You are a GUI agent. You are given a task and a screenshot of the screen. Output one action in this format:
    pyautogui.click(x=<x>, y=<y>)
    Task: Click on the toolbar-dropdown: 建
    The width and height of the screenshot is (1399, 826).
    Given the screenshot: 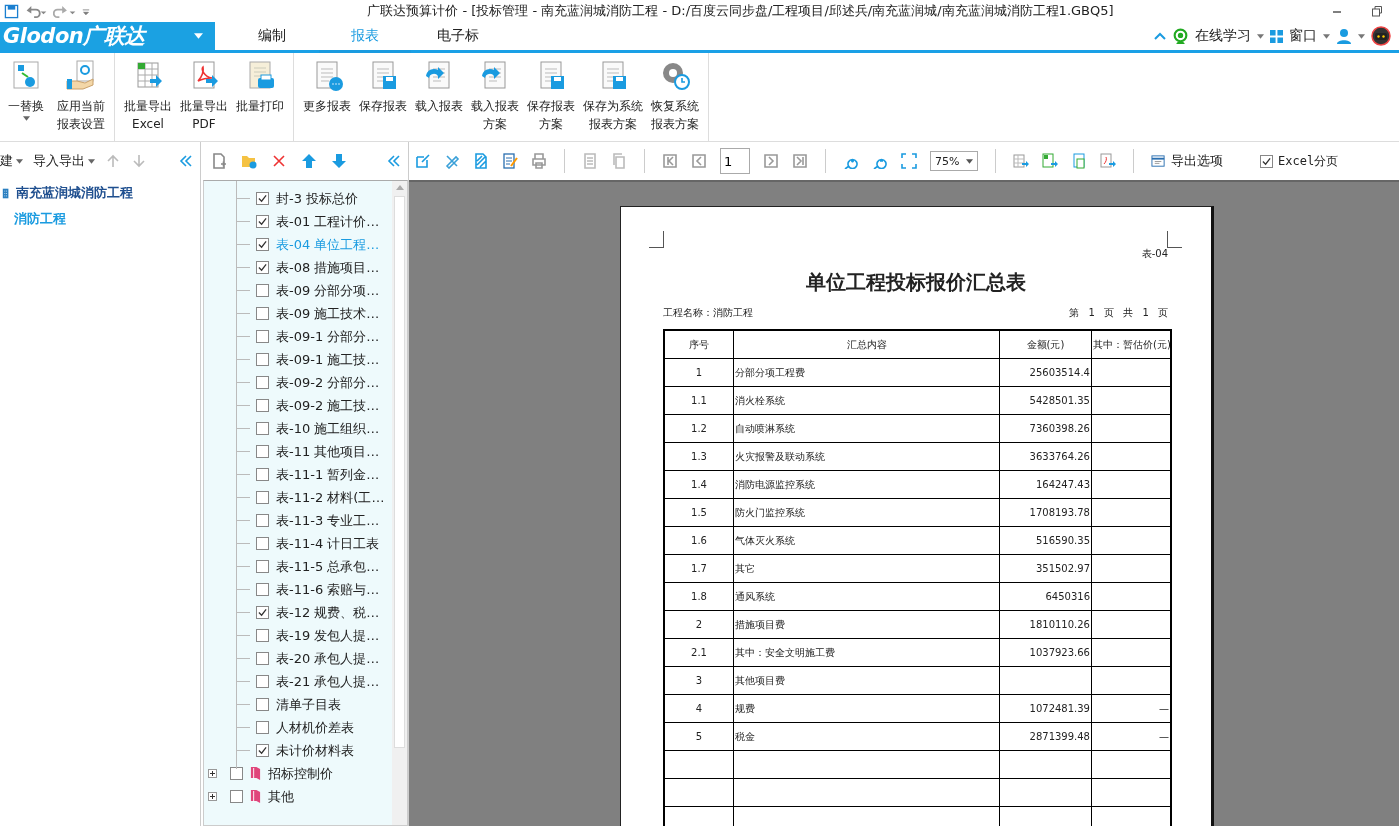 What is the action you would take?
    pyautogui.click(x=11, y=161)
    